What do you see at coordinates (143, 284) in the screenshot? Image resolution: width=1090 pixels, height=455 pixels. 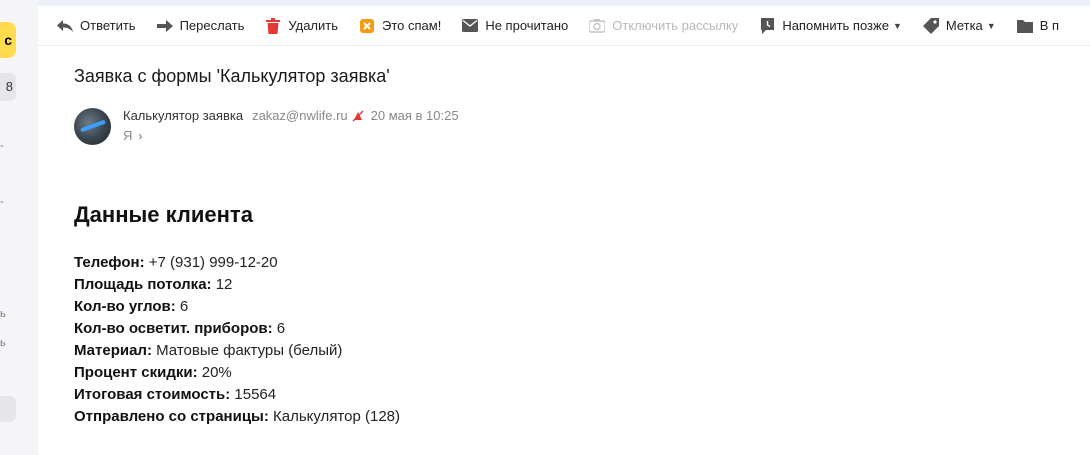 I see `field-label: Площадь потолка:` at bounding box center [143, 284].